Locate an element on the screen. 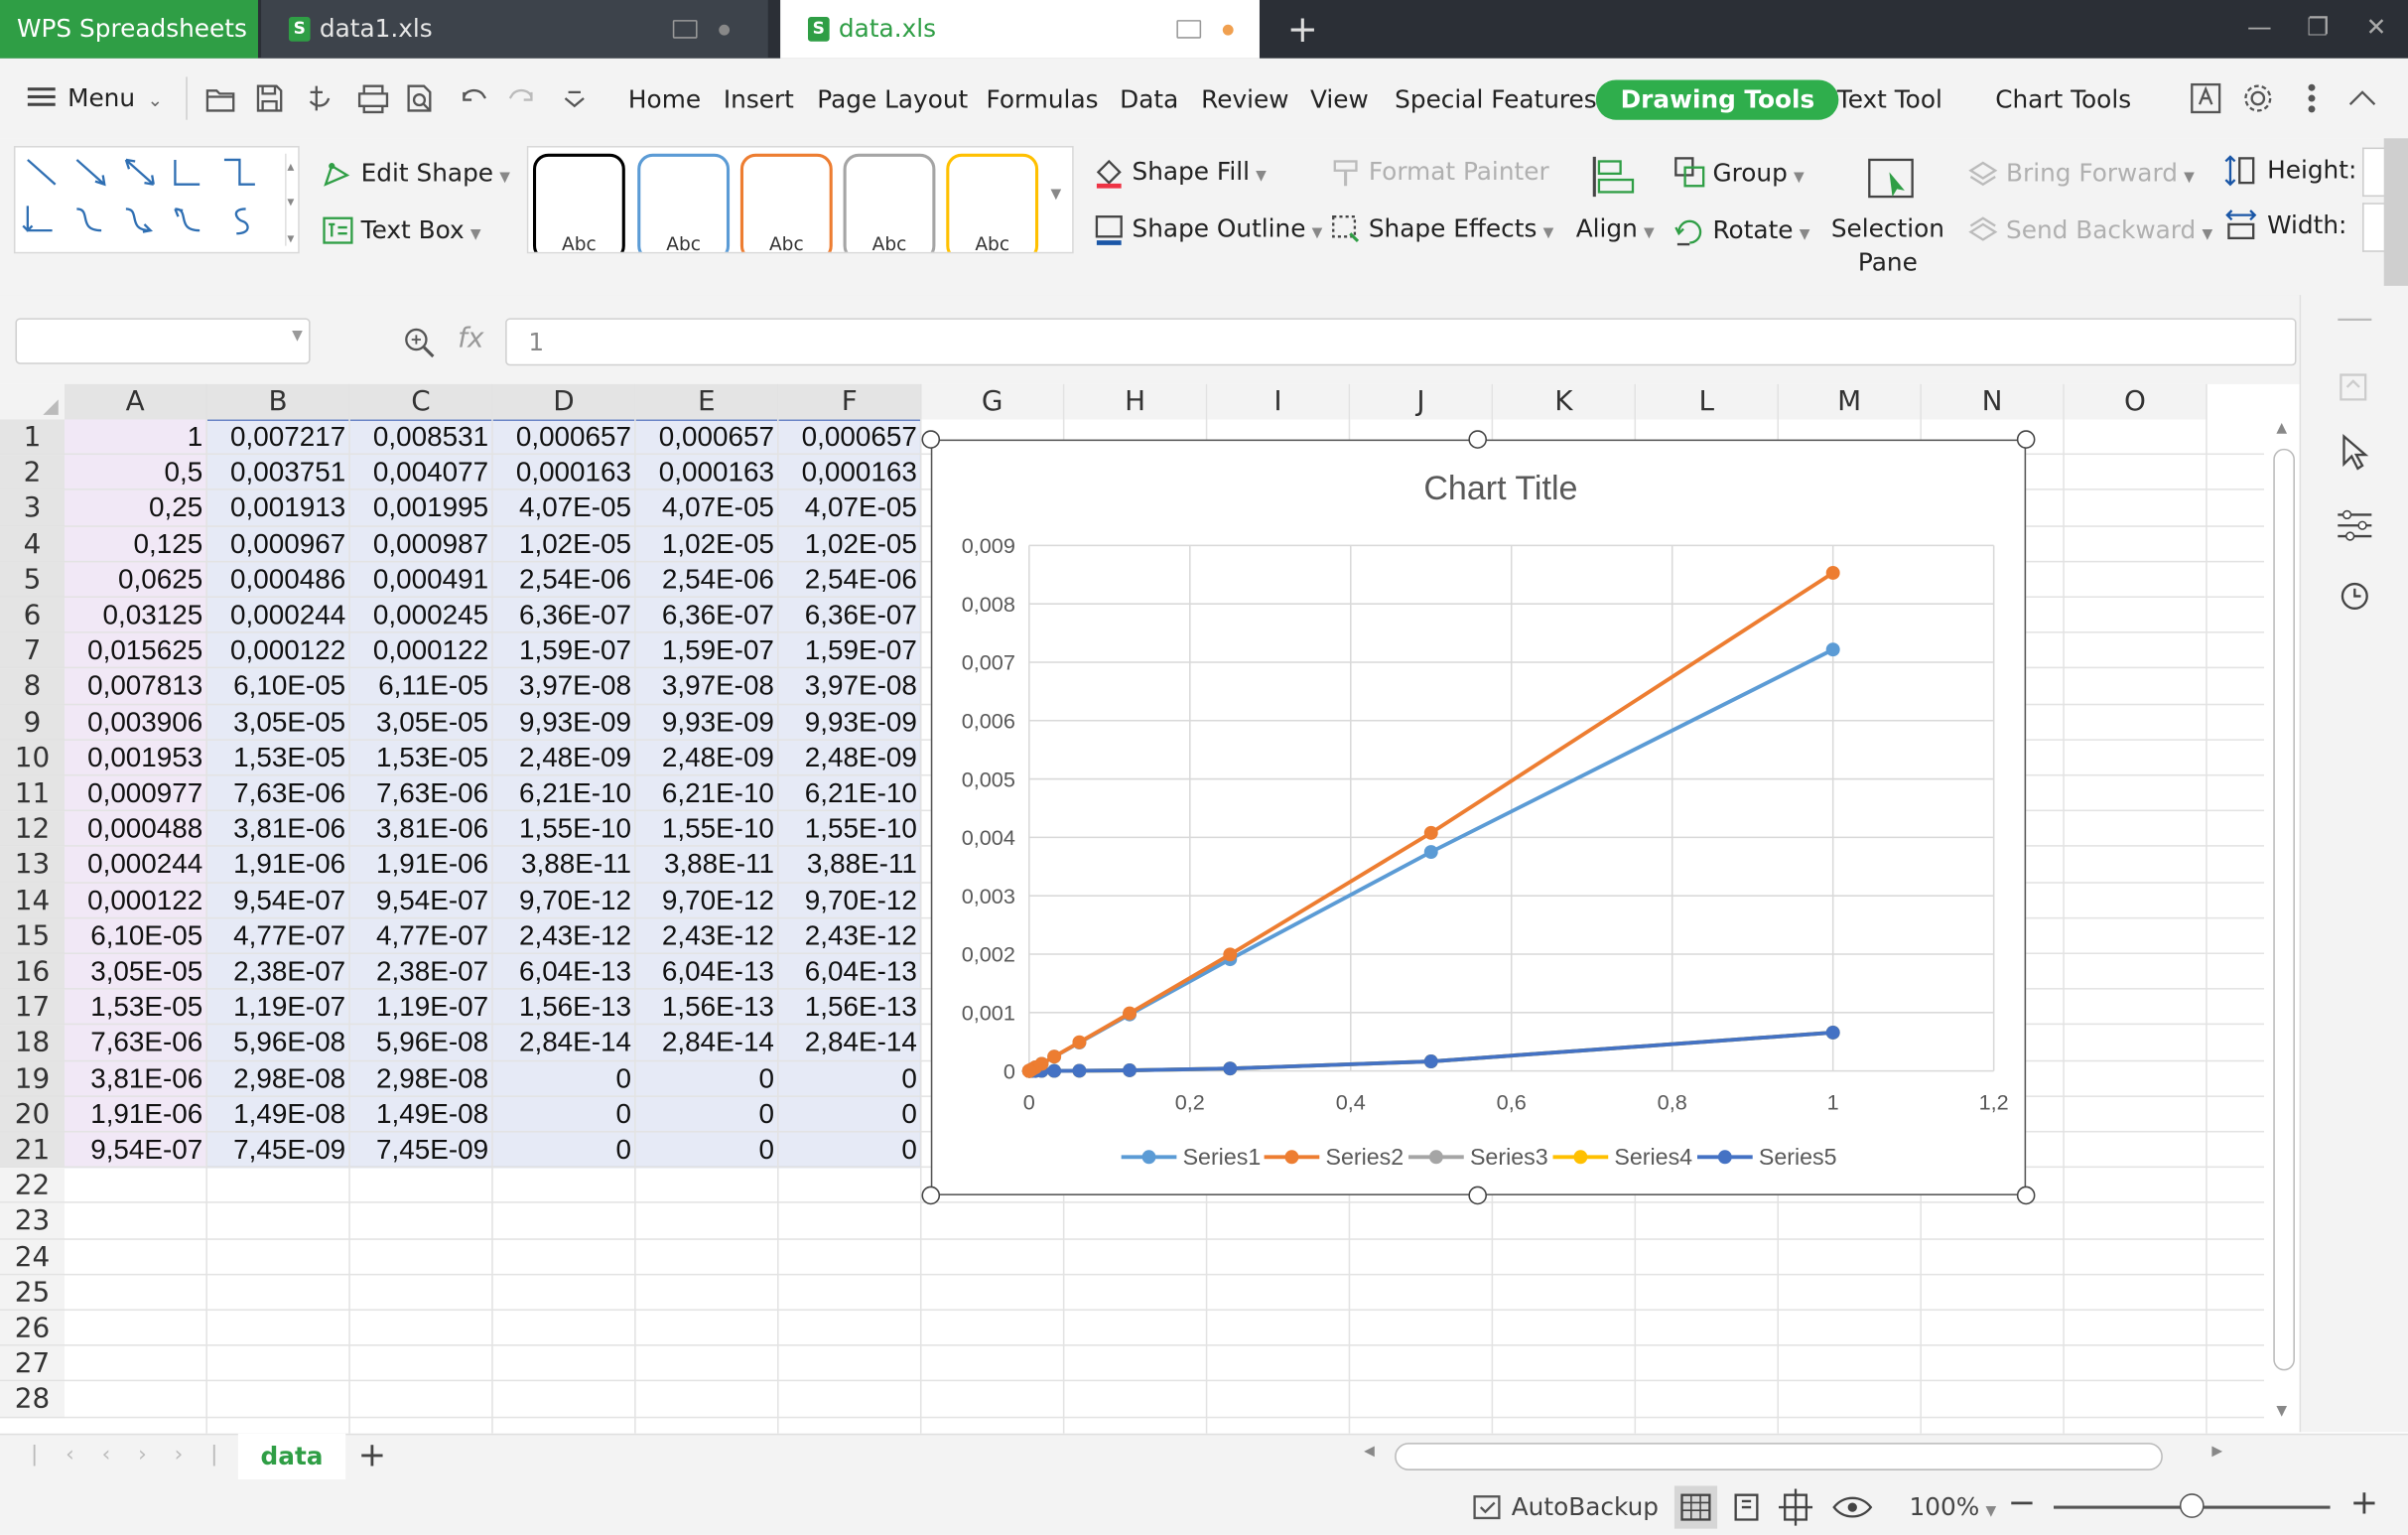 This screenshot has width=2408, height=1535. table-cell: 6,04E-13 is located at coordinates (707, 972).